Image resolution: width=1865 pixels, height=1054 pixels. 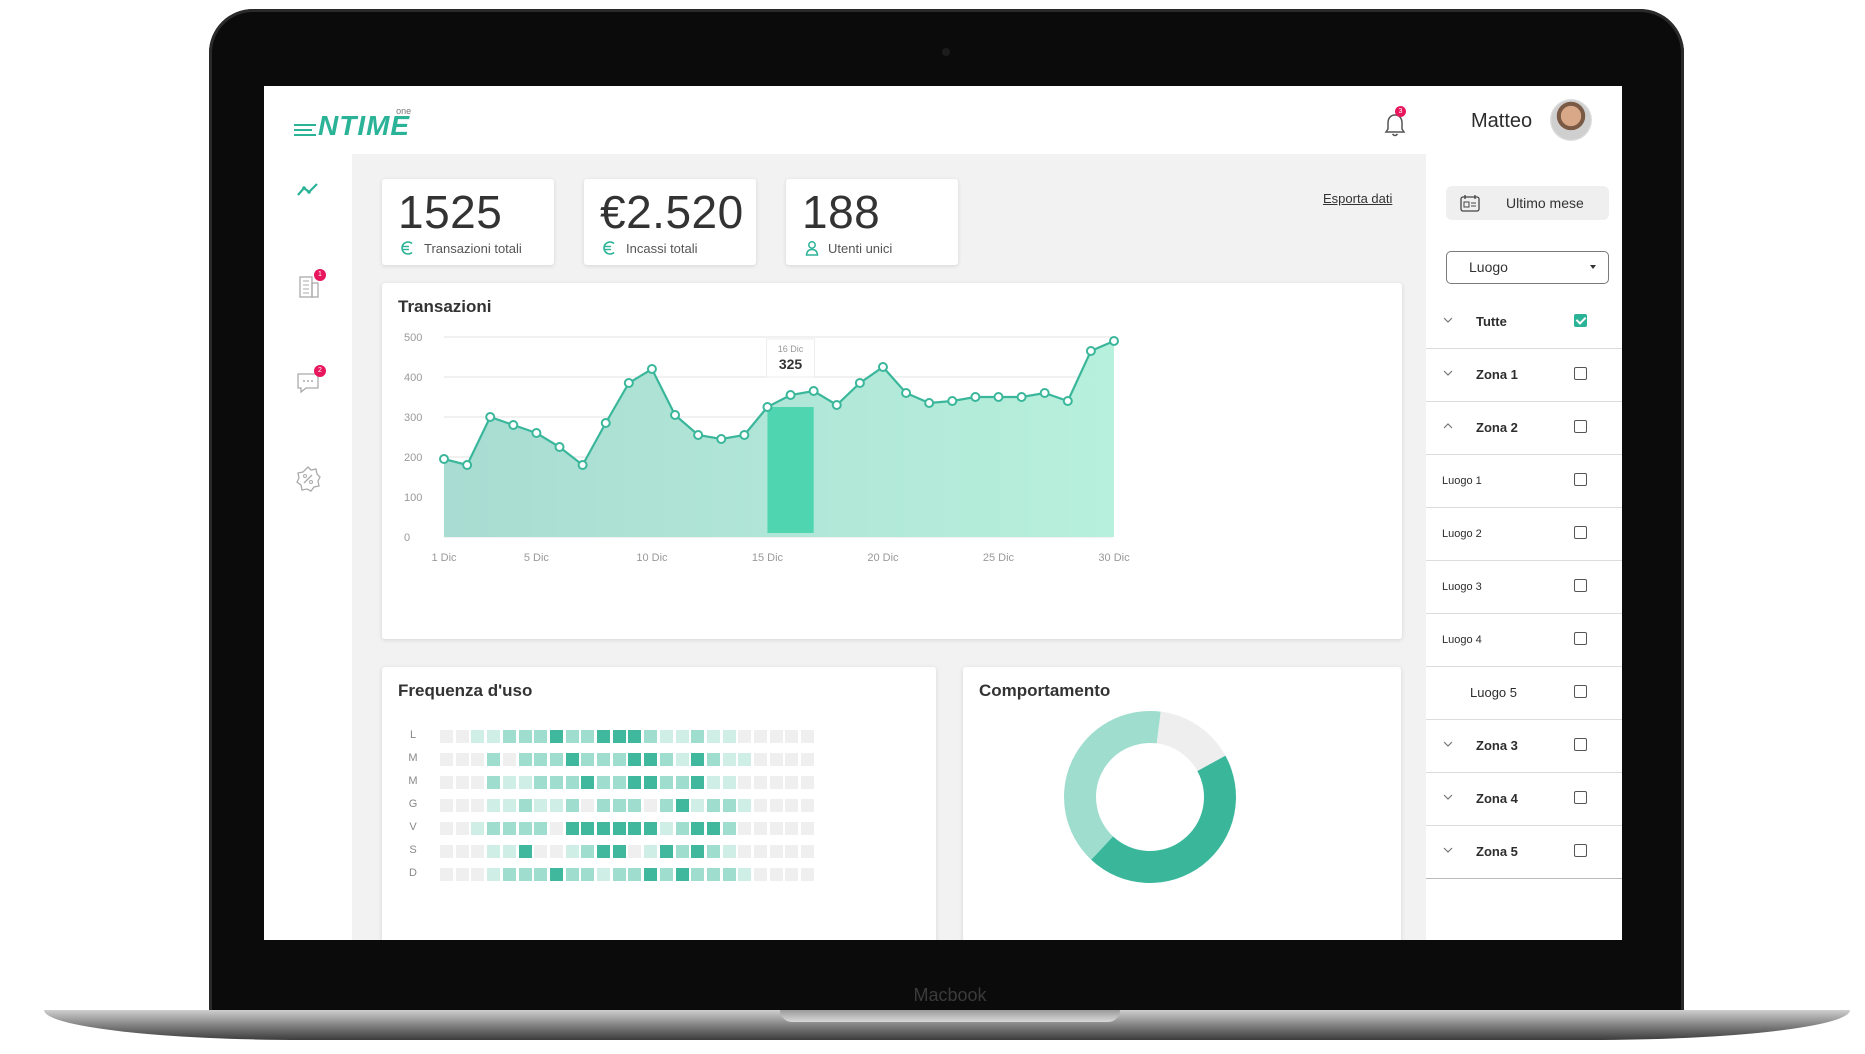 What do you see at coordinates (1448, 426) in the screenshot?
I see `chevron-up-icon` at bounding box center [1448, 426].